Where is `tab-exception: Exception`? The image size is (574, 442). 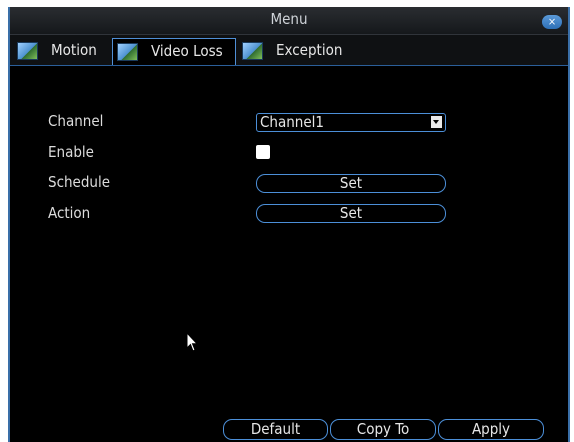
tab-exception: Exception is located at coordinates (298, 51).